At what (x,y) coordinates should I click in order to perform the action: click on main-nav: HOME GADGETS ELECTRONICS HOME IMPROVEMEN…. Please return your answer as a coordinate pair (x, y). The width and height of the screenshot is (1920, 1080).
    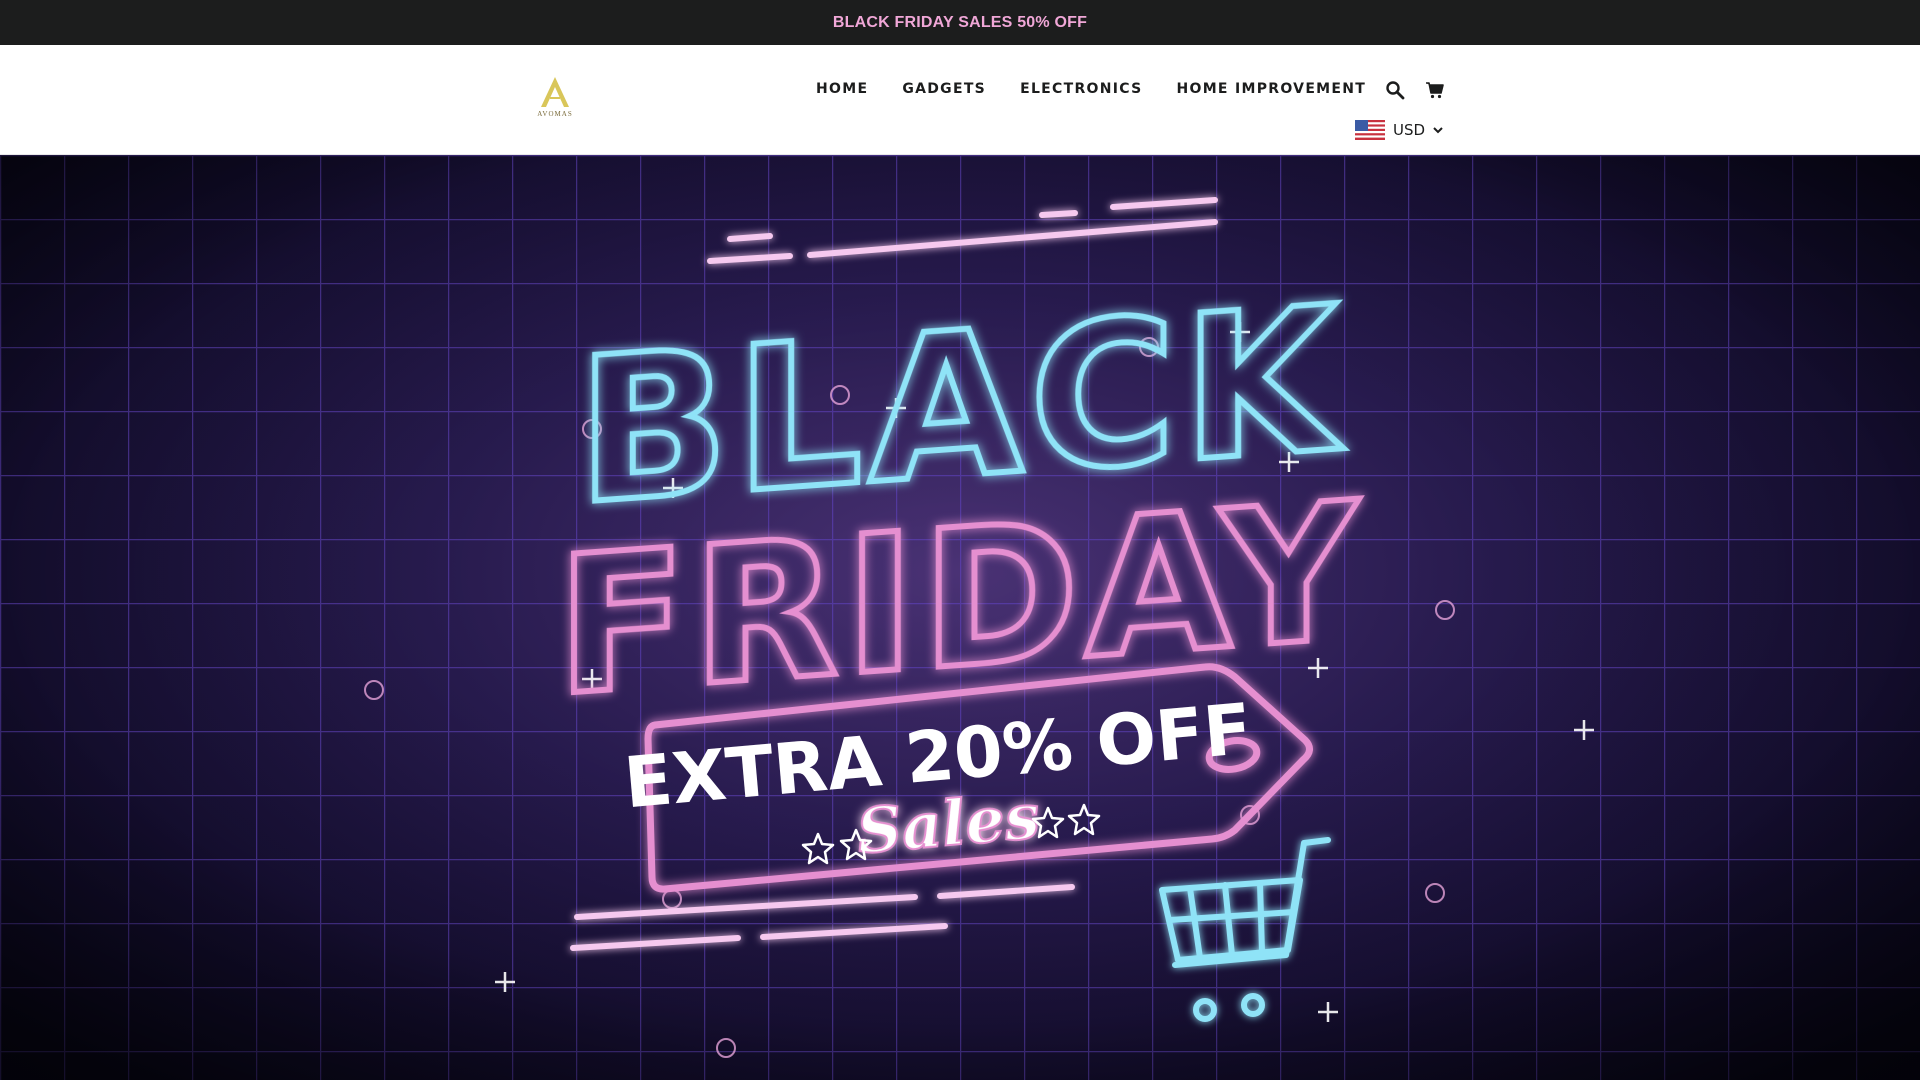
    Looking at the image, I should click on (1091, 89).